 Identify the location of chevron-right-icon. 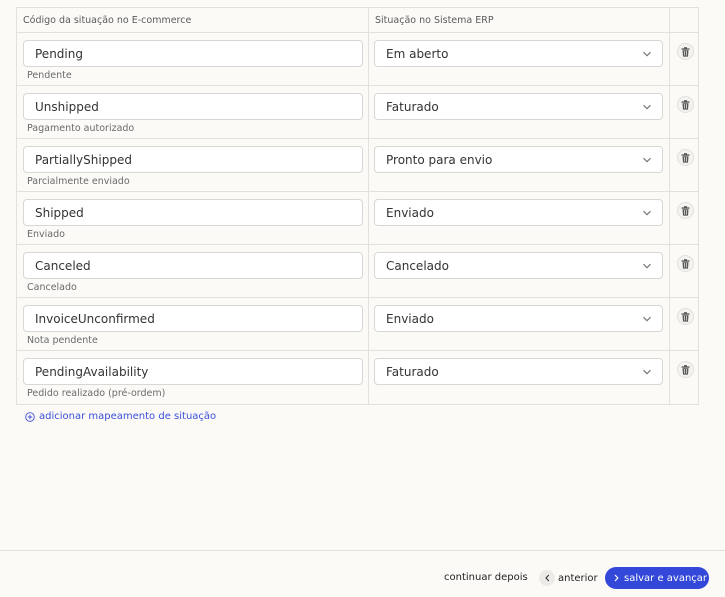
(616, 578).